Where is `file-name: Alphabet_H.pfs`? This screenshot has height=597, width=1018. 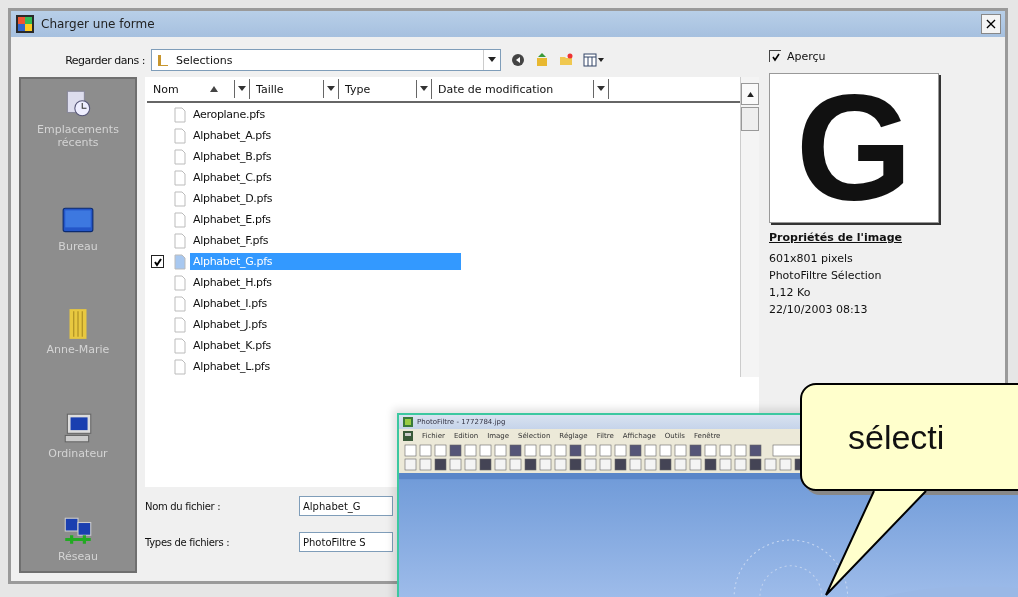
file-name: Alphabet_H.pfs is located at coordinates (232, 282).